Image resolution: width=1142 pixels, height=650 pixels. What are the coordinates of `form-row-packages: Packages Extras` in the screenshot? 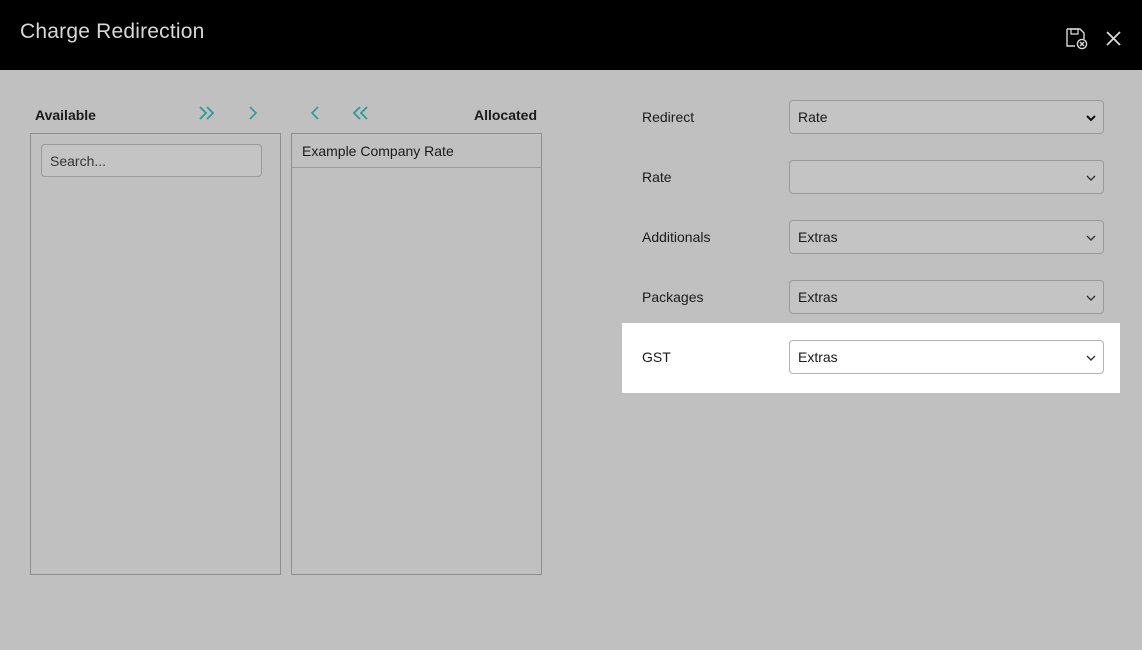 It's located at (873, 297).